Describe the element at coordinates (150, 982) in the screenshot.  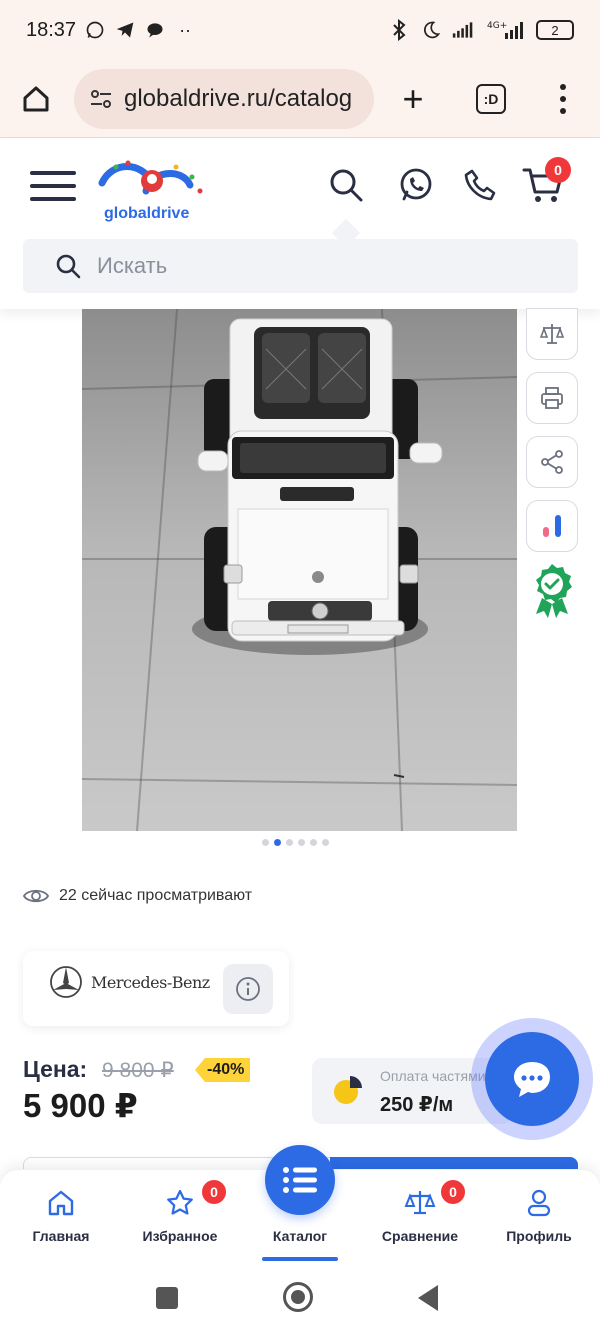
I see `brand-name: Mercedes-Benz` at that location.